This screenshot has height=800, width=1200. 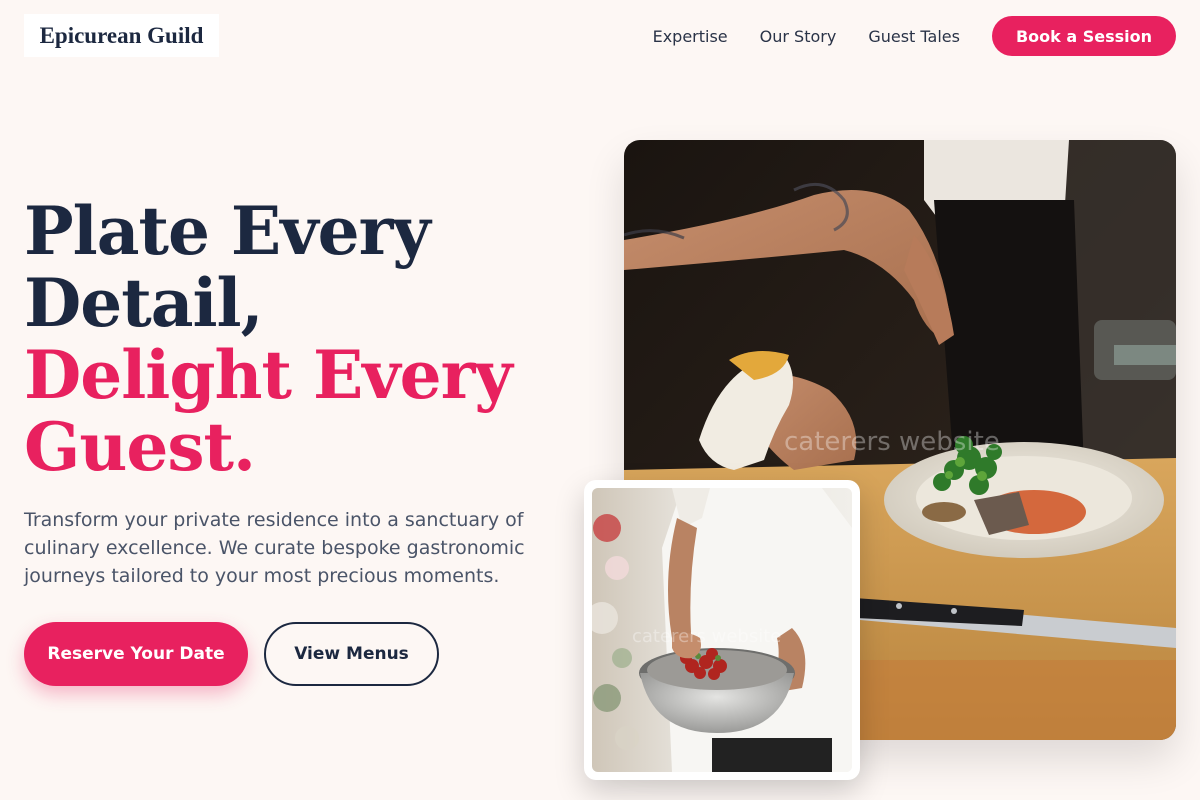 I want to click on nav-link-guest-tales: Guest Tales, so click(x=914, y=36).